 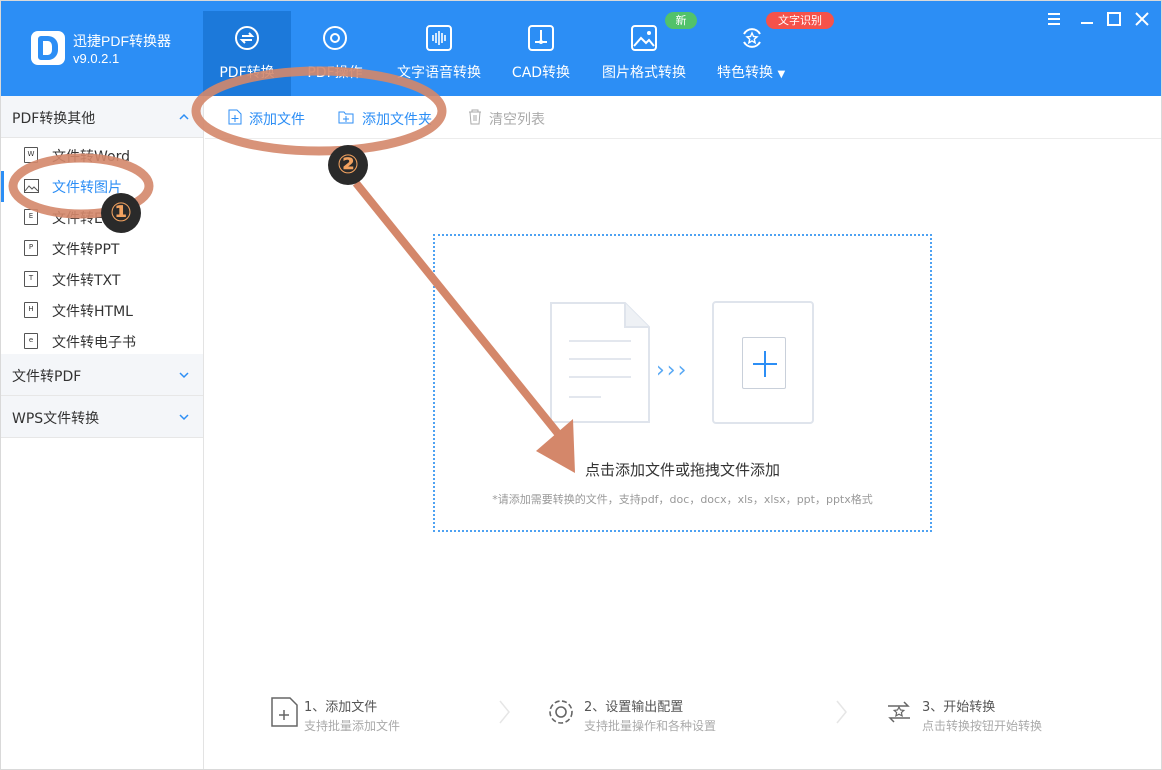 What do you see at coordinates (650, 726) in the screenshot?
I see `step-desc: 支持批量操作和各种设置` at bounding box center [650, 726].